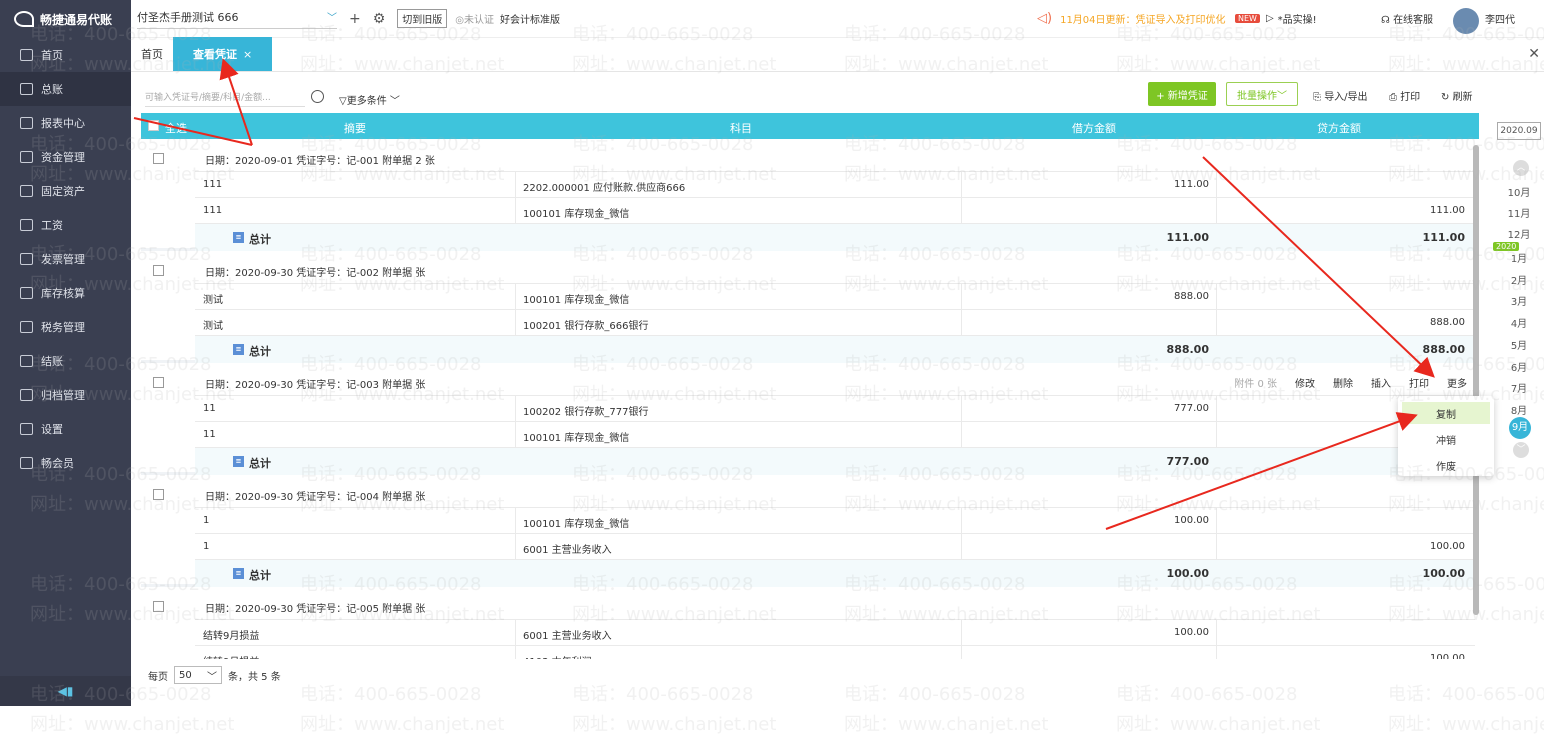 The image size is (1544, 736). What do you see at coordinates (835, 520) in the screenshot?
I see `table-row: 1 100101 库存现金_微信 100.00` at bounding box center [835, 520].